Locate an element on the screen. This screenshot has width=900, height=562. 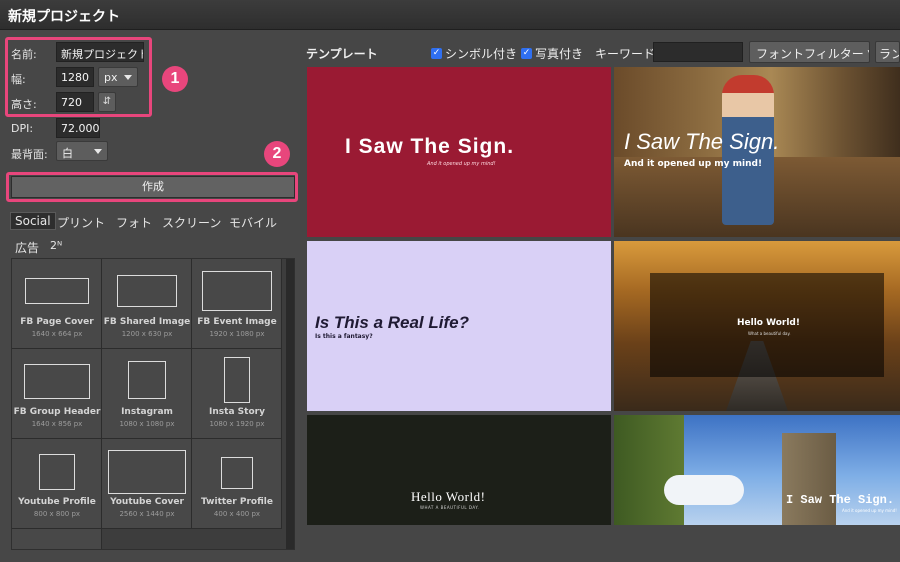
preset-name: Twitter Profile is located at coordinates (237, 502).